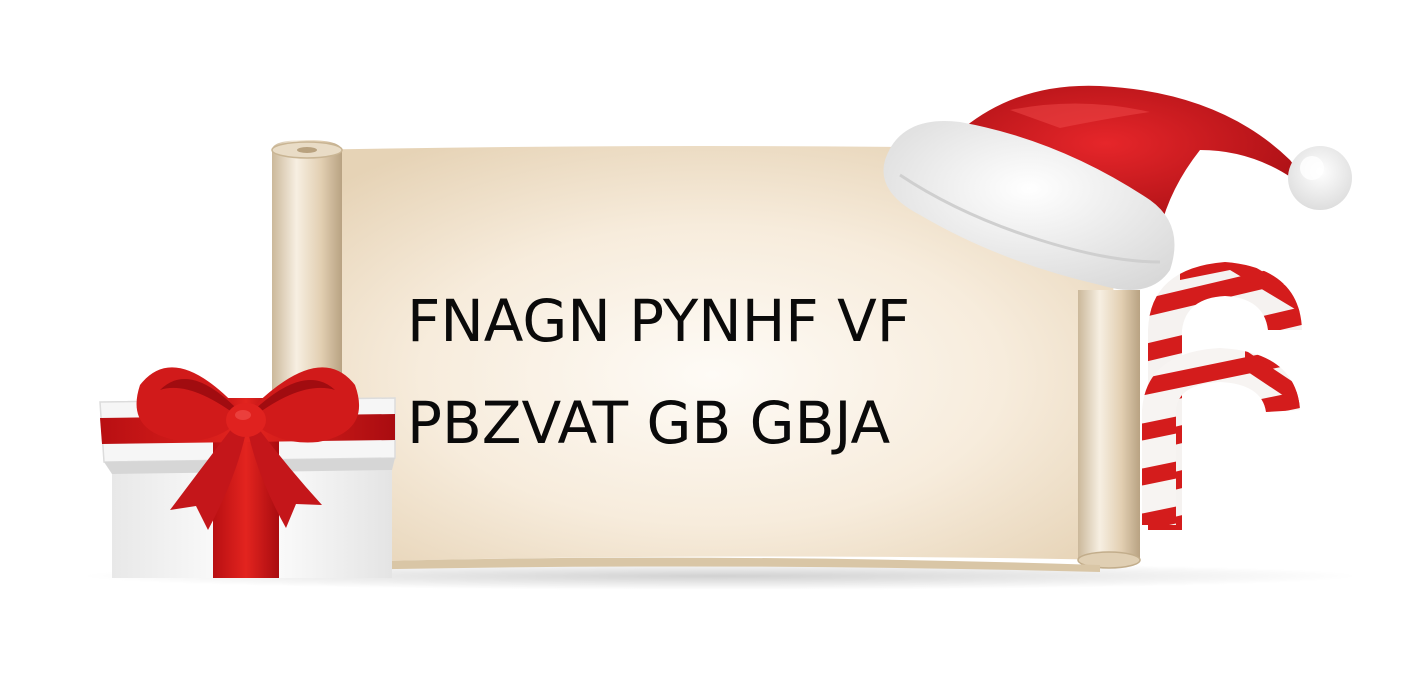 Image resolution: width=1408 pixels, height=676 pixels. Describe the element at coordinates (649, 423) in the screenshot. I see `message-line-2: PBZVAT GB GBJA` at that location.